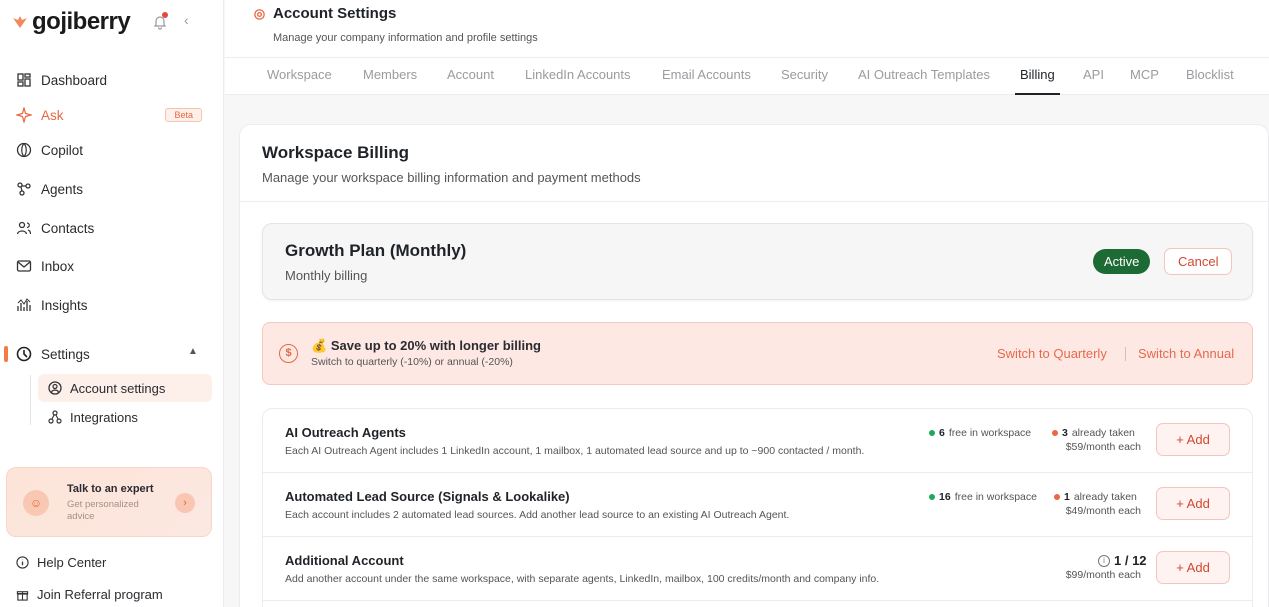 The height and width of the screenshot is (607, 1269). What do you see at coordinates (1210, 81) in the screenshot?
I see `tab-blocklist: Blocklist` at bounding box center [1210, 81].